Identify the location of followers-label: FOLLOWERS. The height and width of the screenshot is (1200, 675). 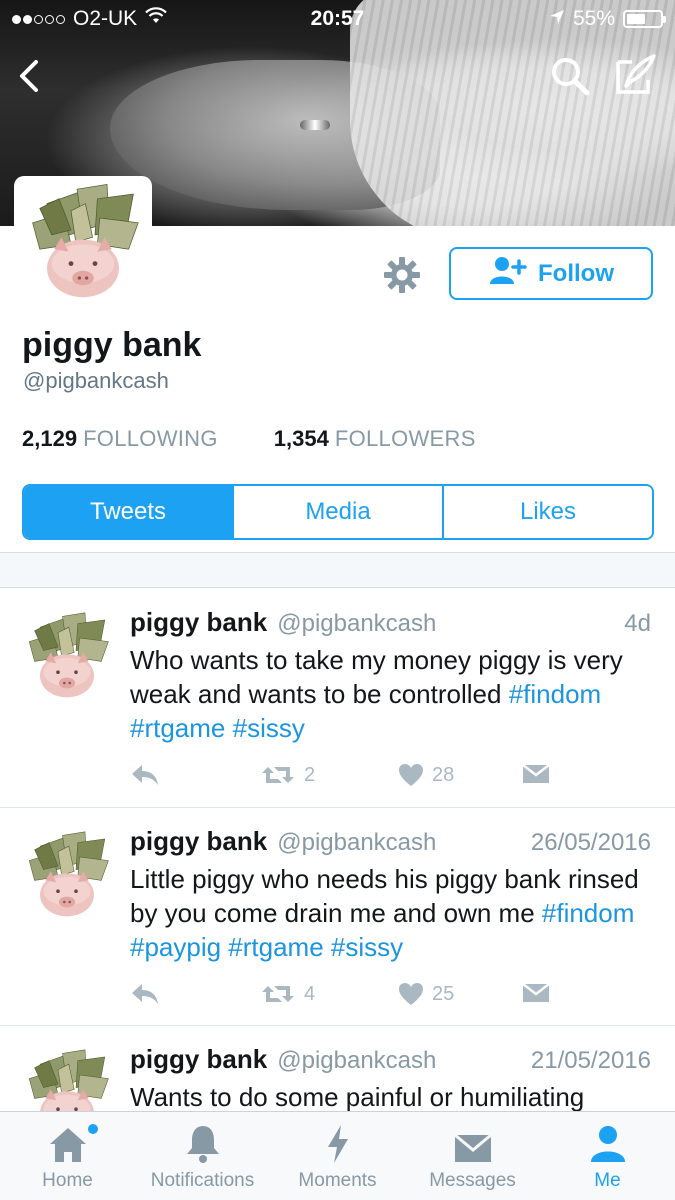
(405, 438).